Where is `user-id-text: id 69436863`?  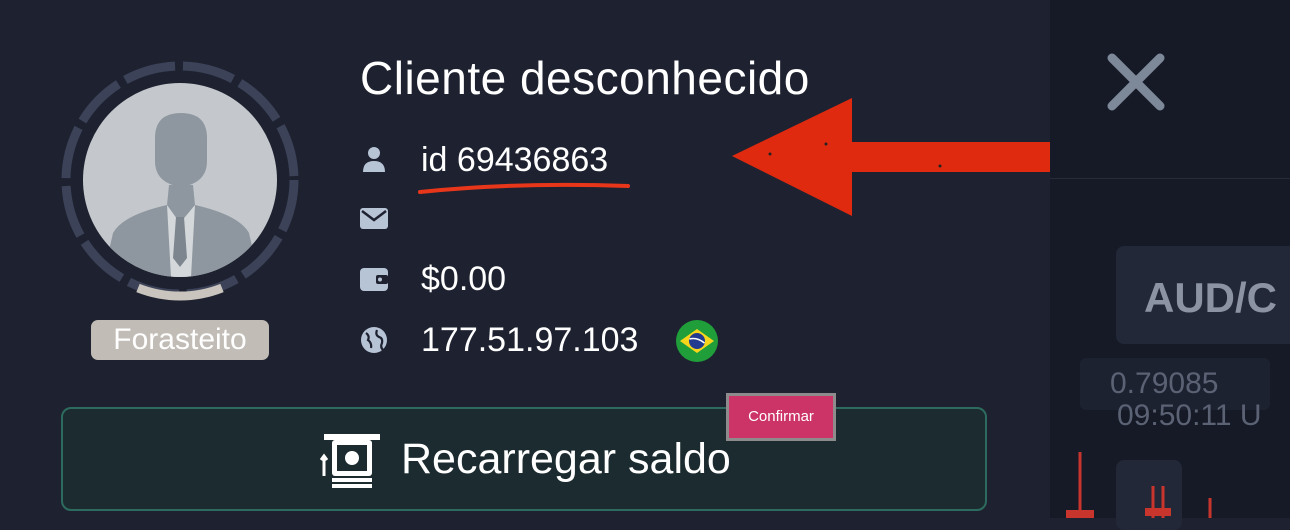 user-id-text: id 69436863 is located at coordinates (515, 160).